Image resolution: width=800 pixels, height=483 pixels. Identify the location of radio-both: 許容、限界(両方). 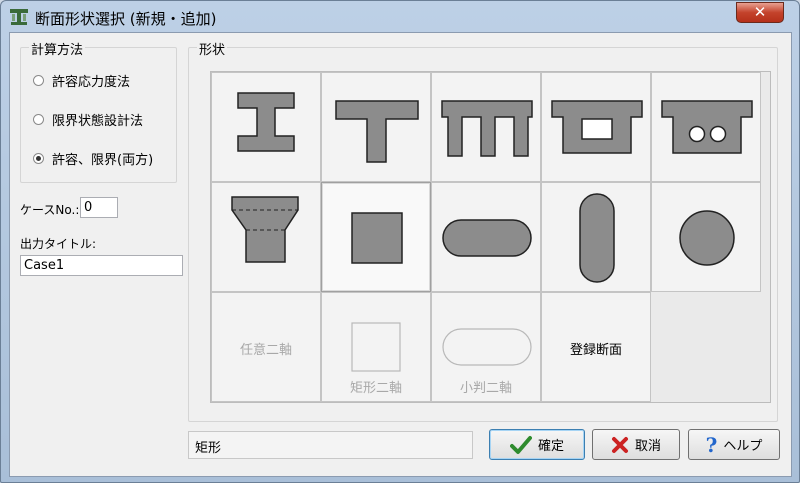
(93, 158).